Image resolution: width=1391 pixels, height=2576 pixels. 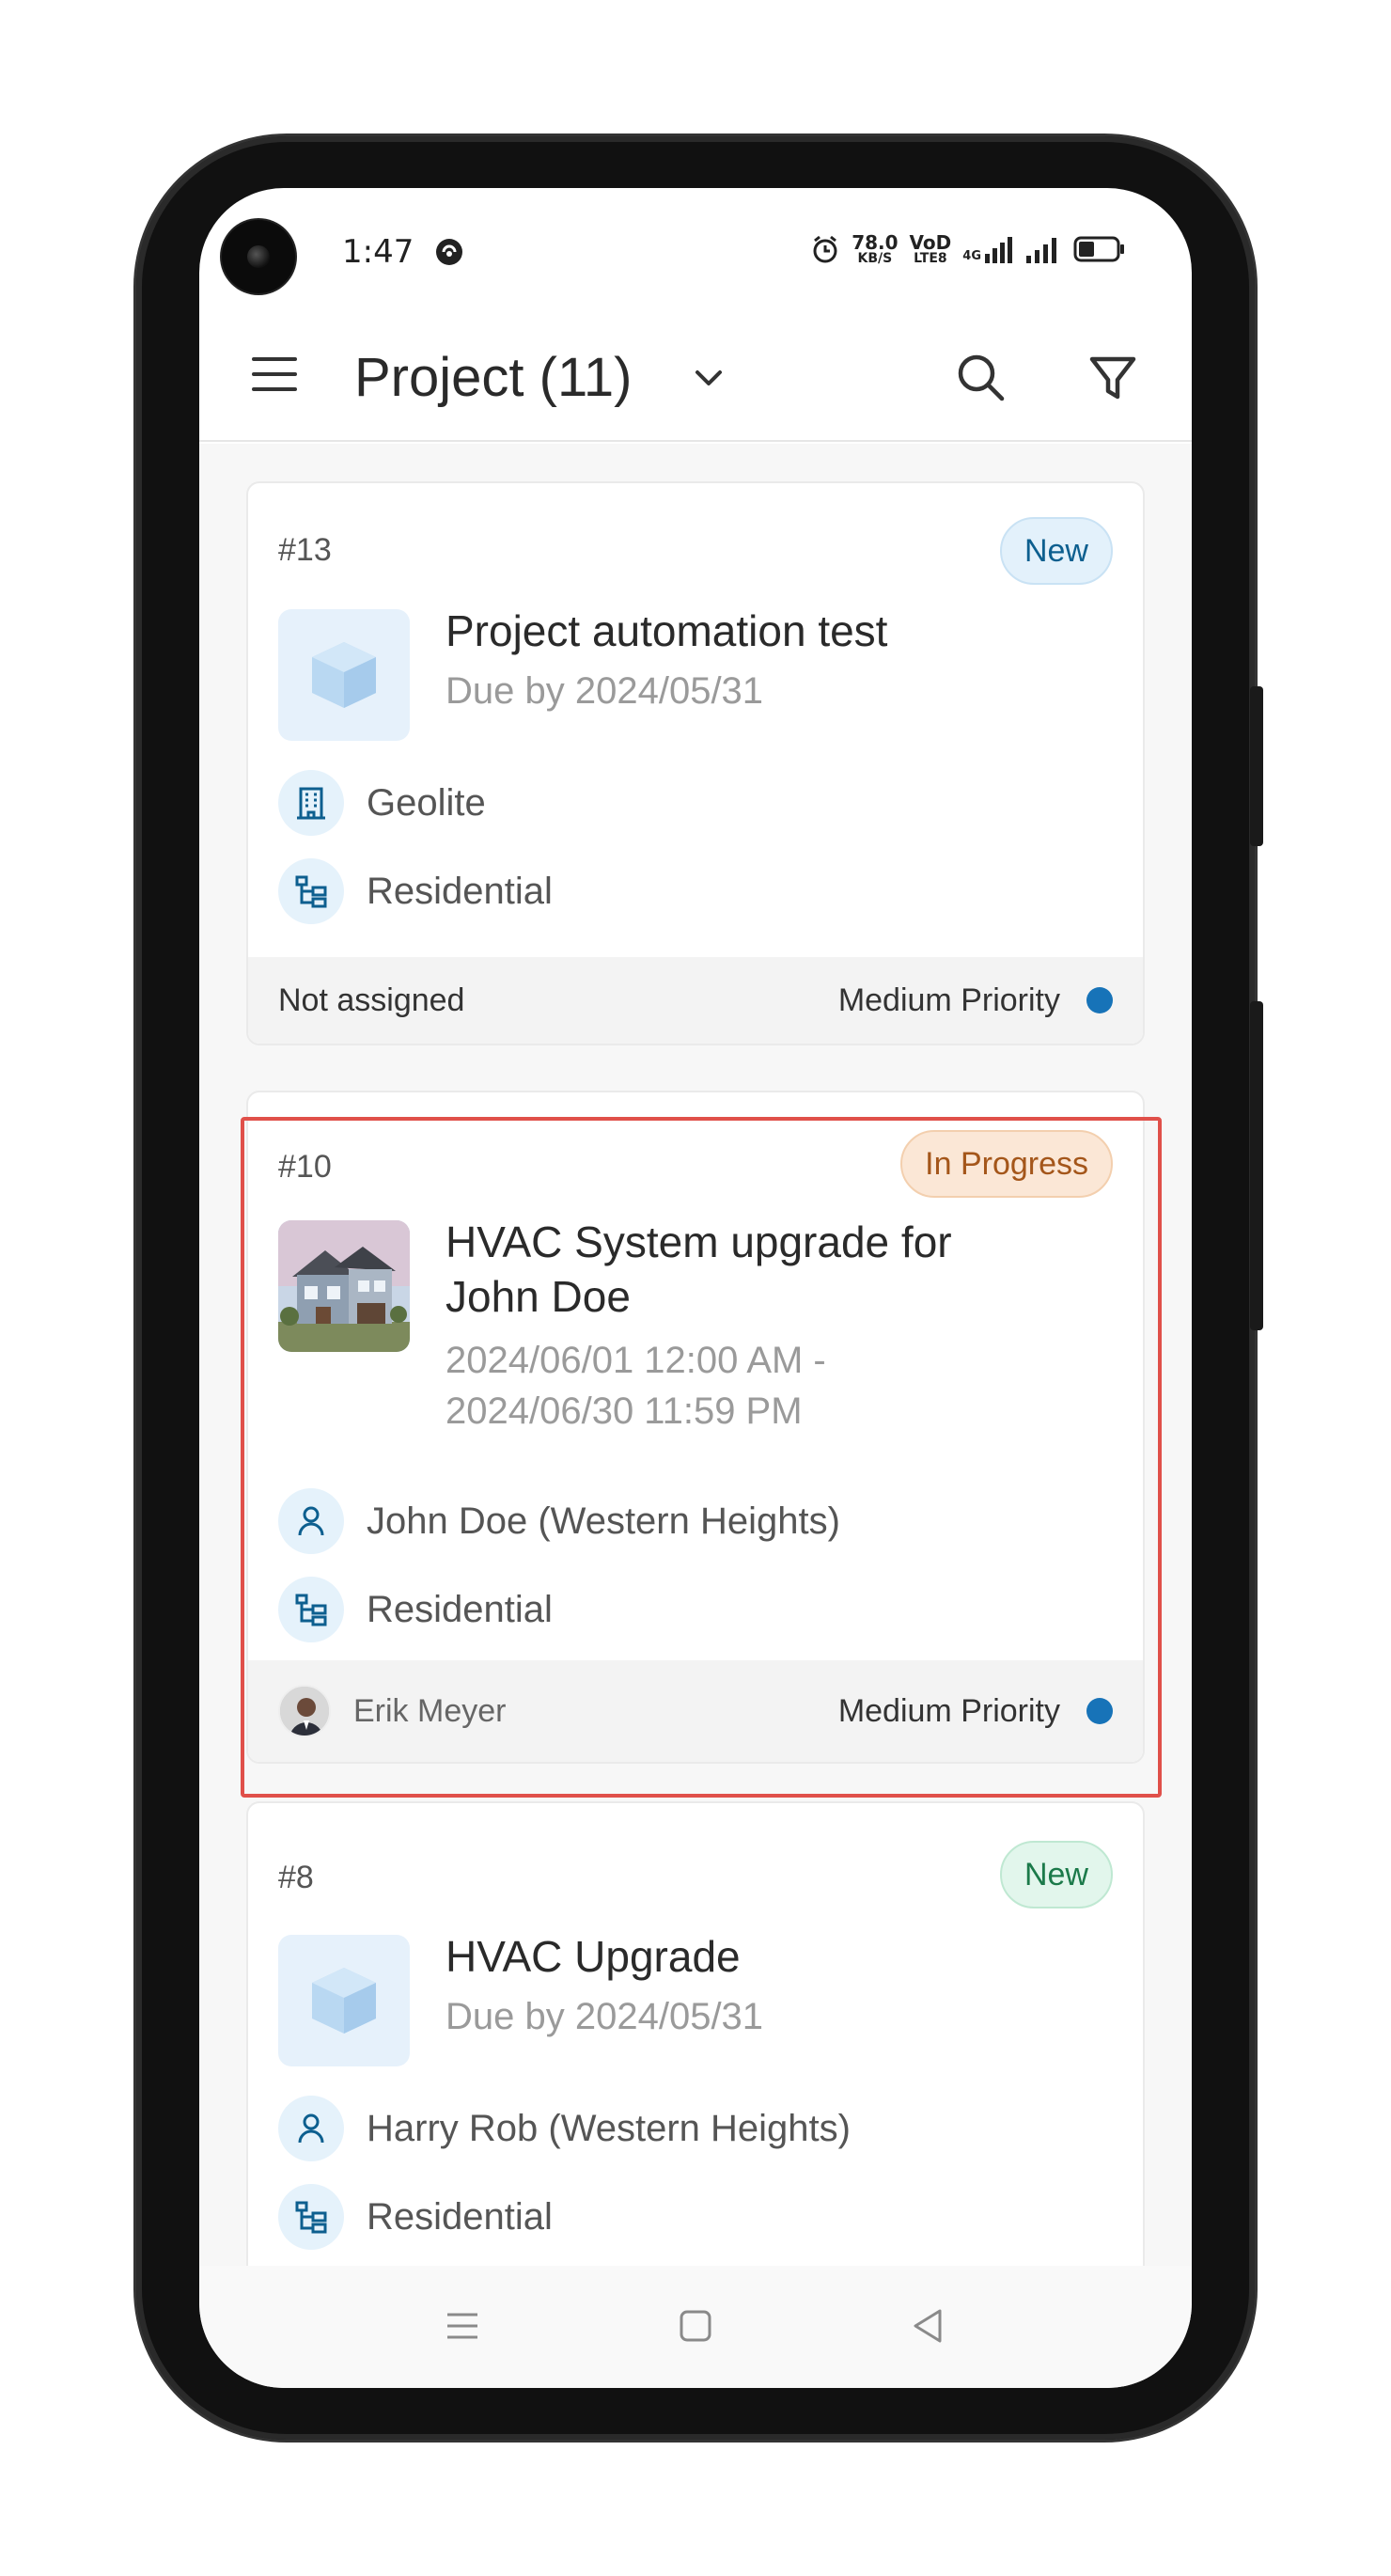 I want to click on search-icon, so click(x=981, y=378).